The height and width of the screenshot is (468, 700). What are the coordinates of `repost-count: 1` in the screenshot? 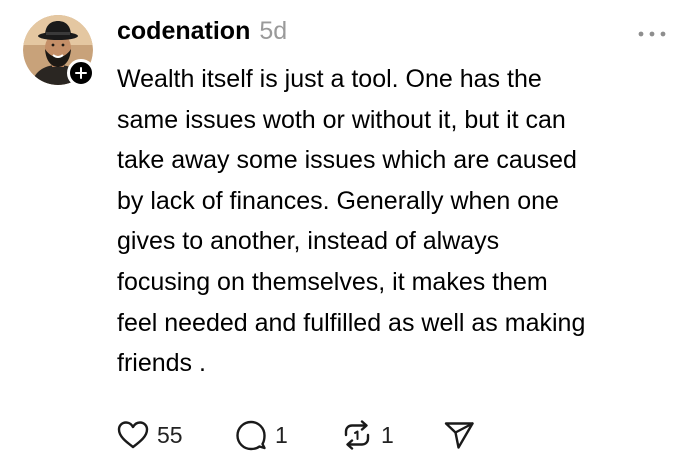 It's located at (387, 434).